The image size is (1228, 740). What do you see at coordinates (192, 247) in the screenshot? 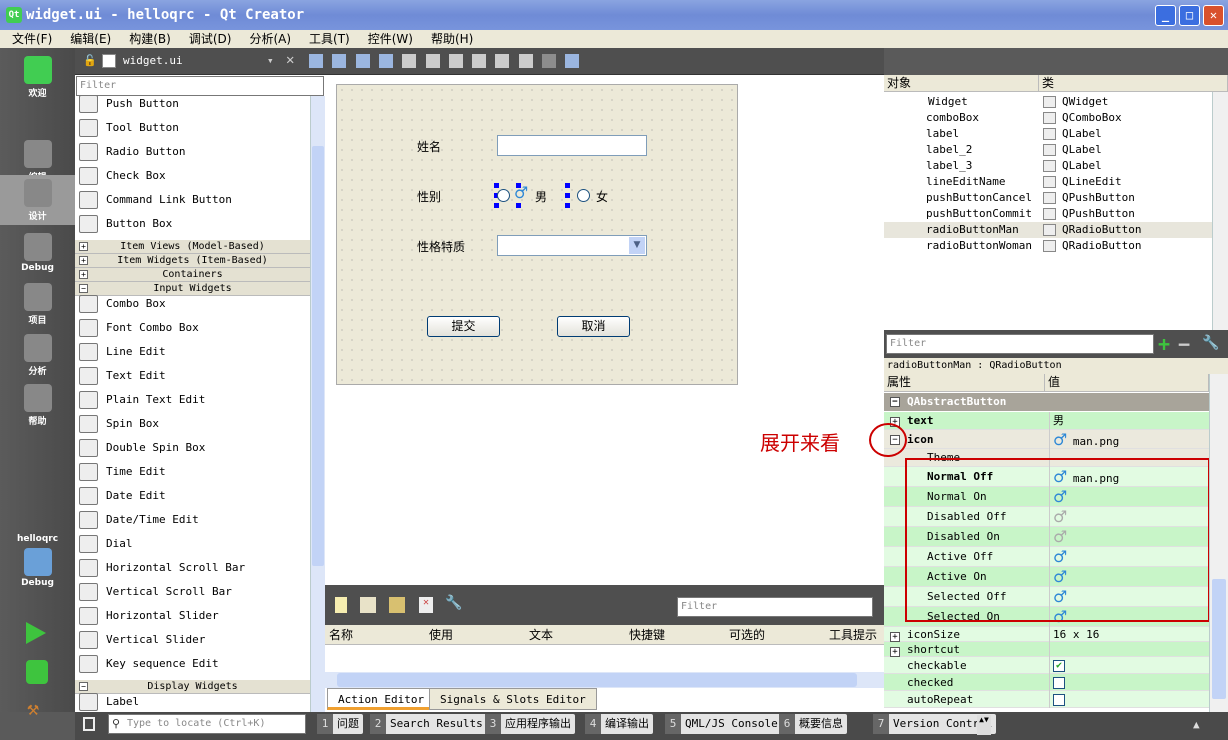
I see `category-item-views-model-based-: + Item Views (Model-Based)` at bounding box center [192, 247].